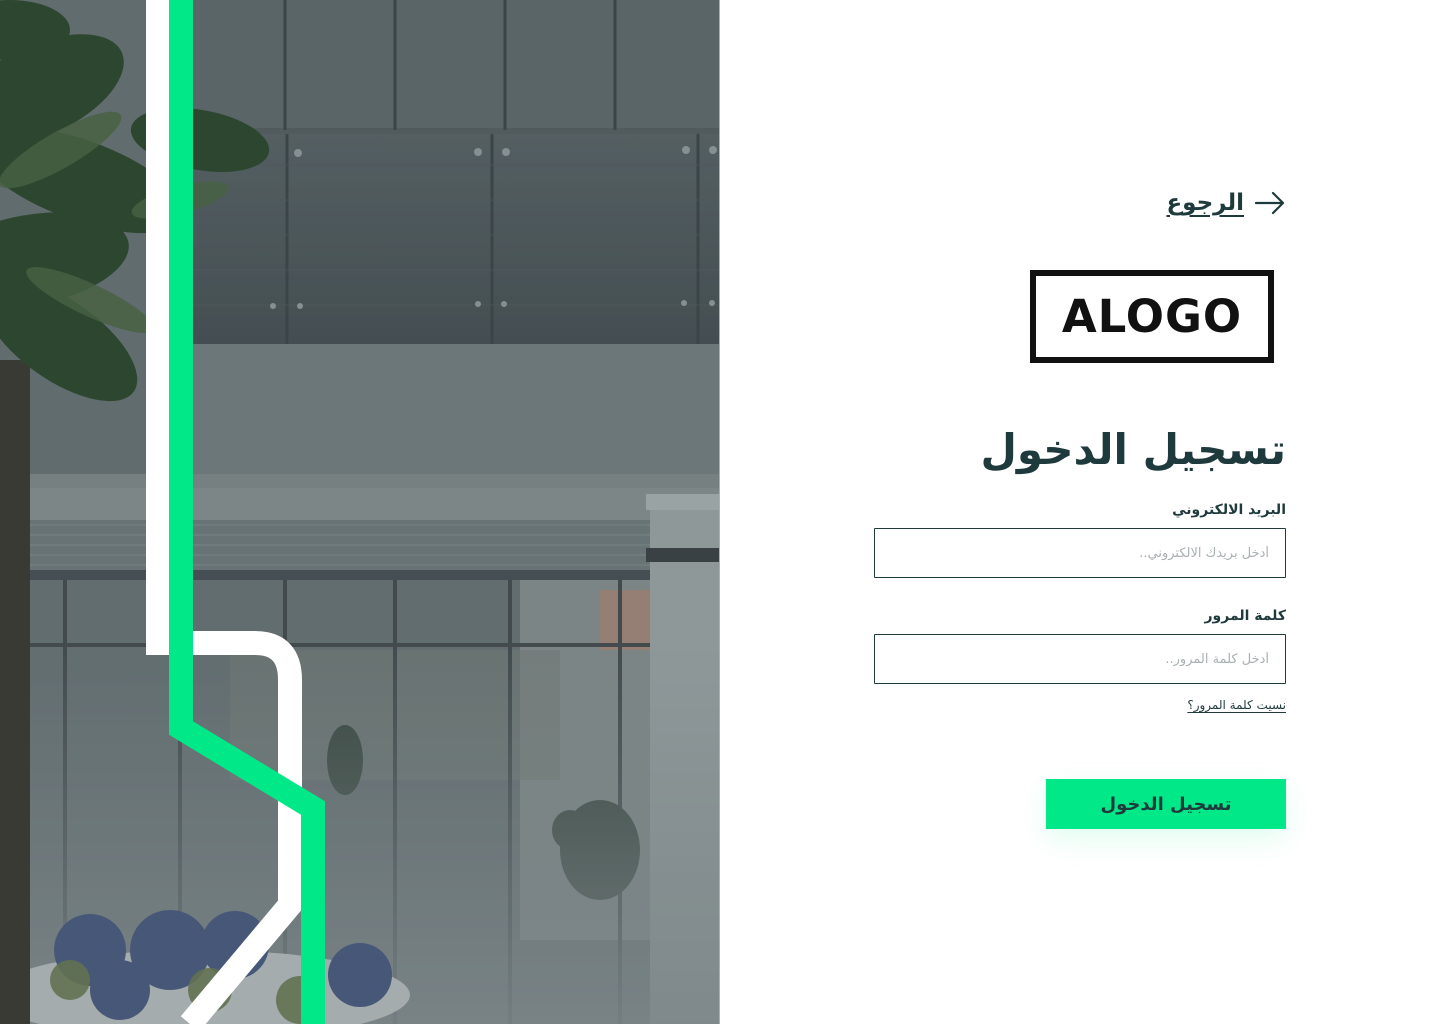 This screenshot has height=1024, width=1440. I want to click on login-button: تسجيل الدخول, so click(1166, 804).